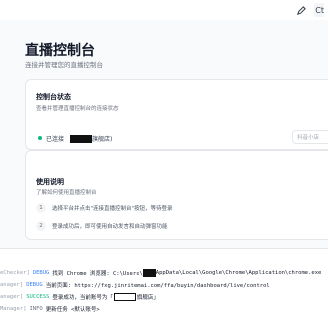  Describe the element at coordinates (53, 97) in the screenshot. I see `status-card-title: 控制台状态` at that location.